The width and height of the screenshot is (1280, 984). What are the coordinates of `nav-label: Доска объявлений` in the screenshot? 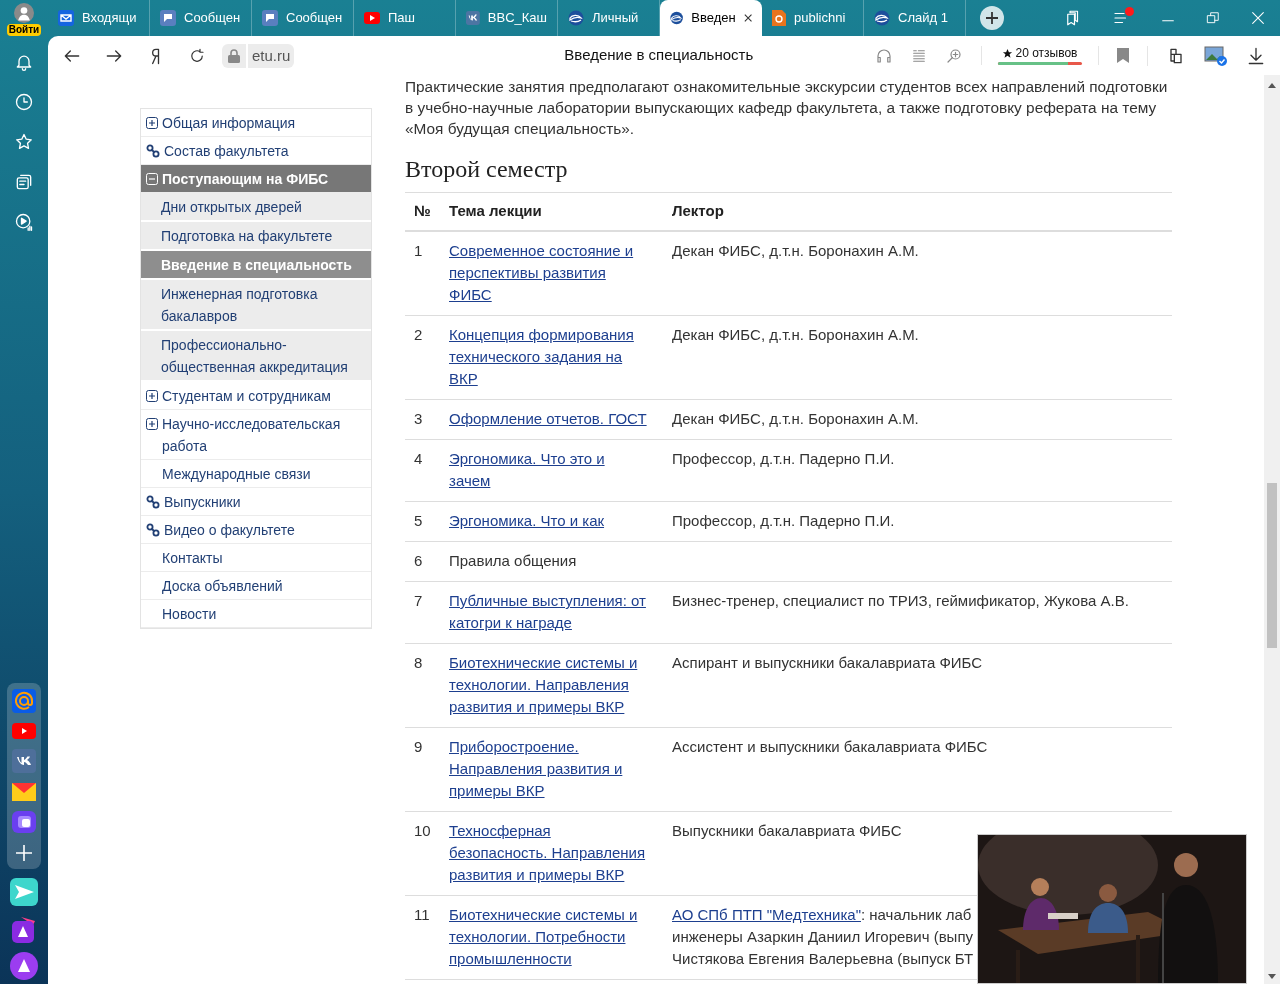 It's located at (222, 586).